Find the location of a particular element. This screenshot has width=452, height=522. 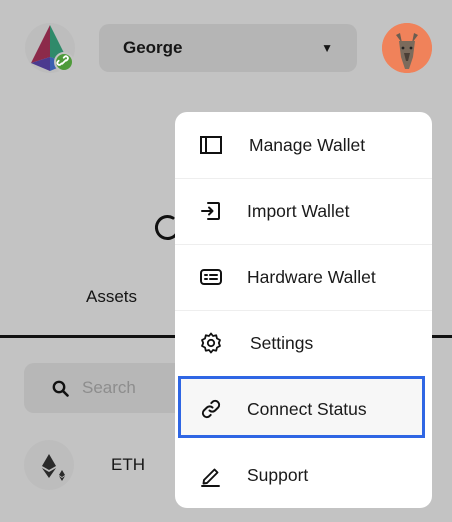

token-symbol: ETH is located at coordinates (128, 465).